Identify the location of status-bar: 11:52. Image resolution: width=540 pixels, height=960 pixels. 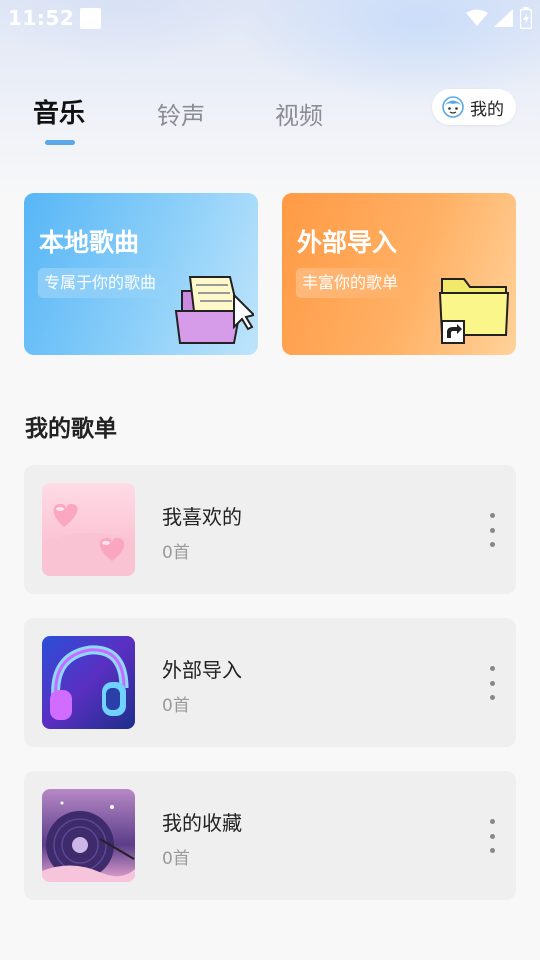
(270, 18).